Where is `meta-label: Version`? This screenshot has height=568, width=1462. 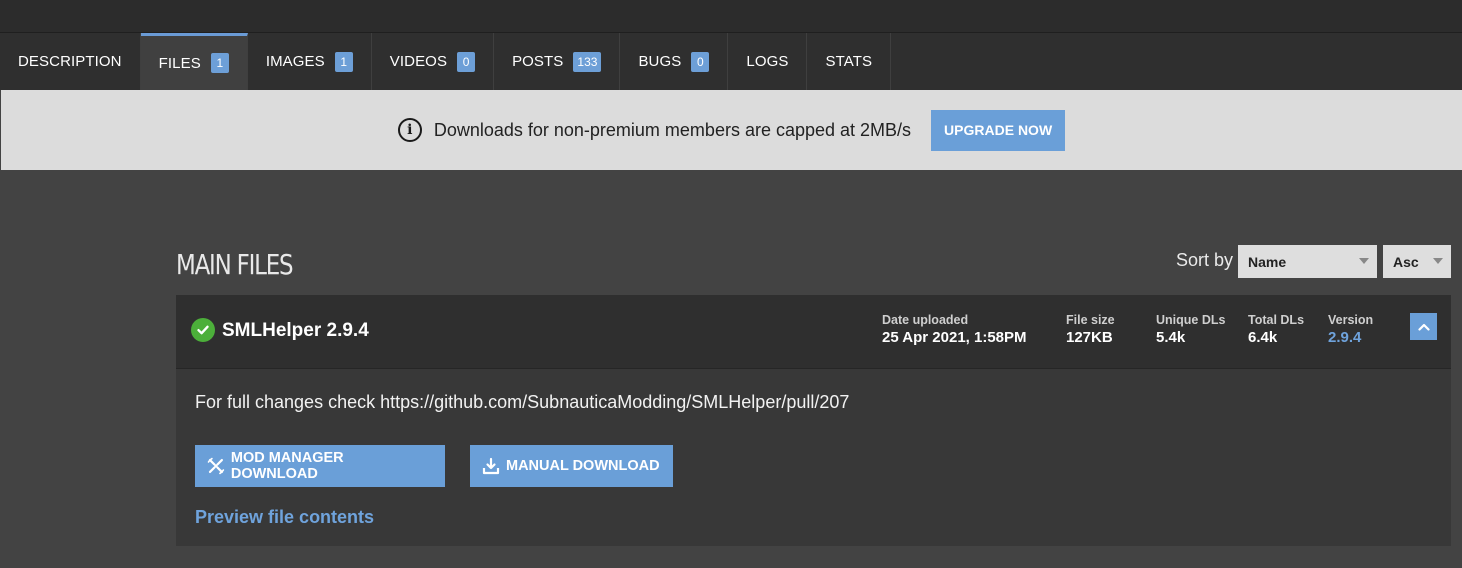
meta-label: Version is located at coordinates (1351, 320).